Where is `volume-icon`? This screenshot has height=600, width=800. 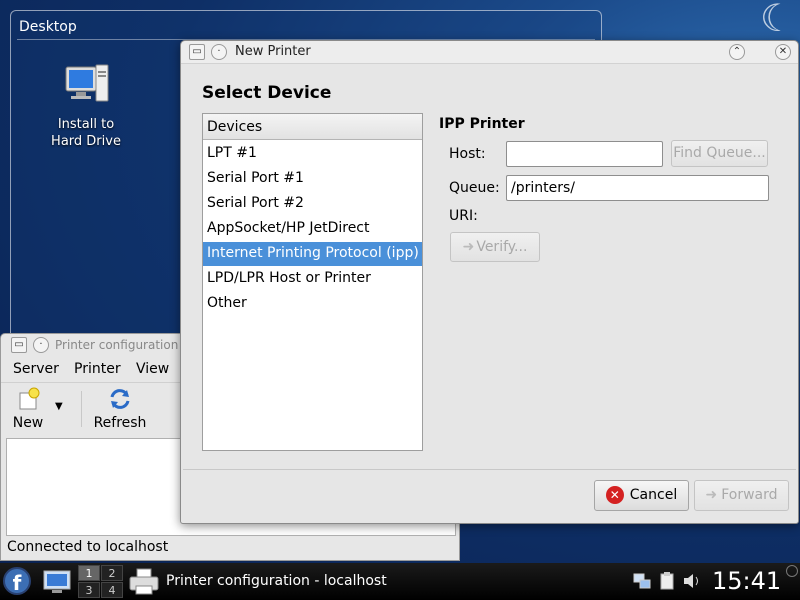 volume-icon is located at coordinates (693, 581).